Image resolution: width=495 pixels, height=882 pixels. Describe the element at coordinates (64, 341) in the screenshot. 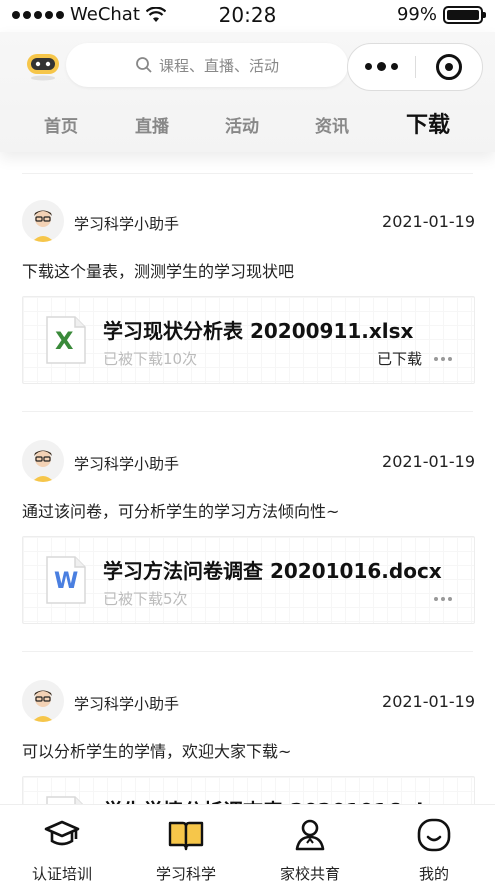

I see `file-type-letter: X` at that location.